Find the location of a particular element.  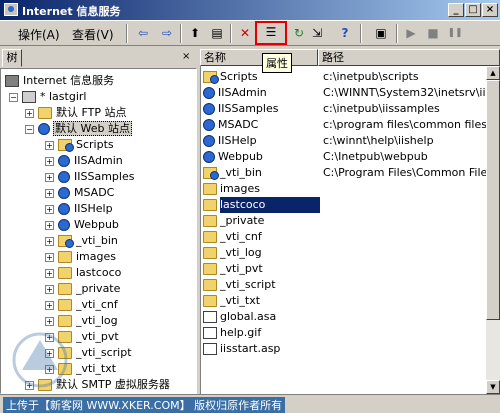

tree-item-vti-bin: + _vti_bin is located at coordinates (82, 241).